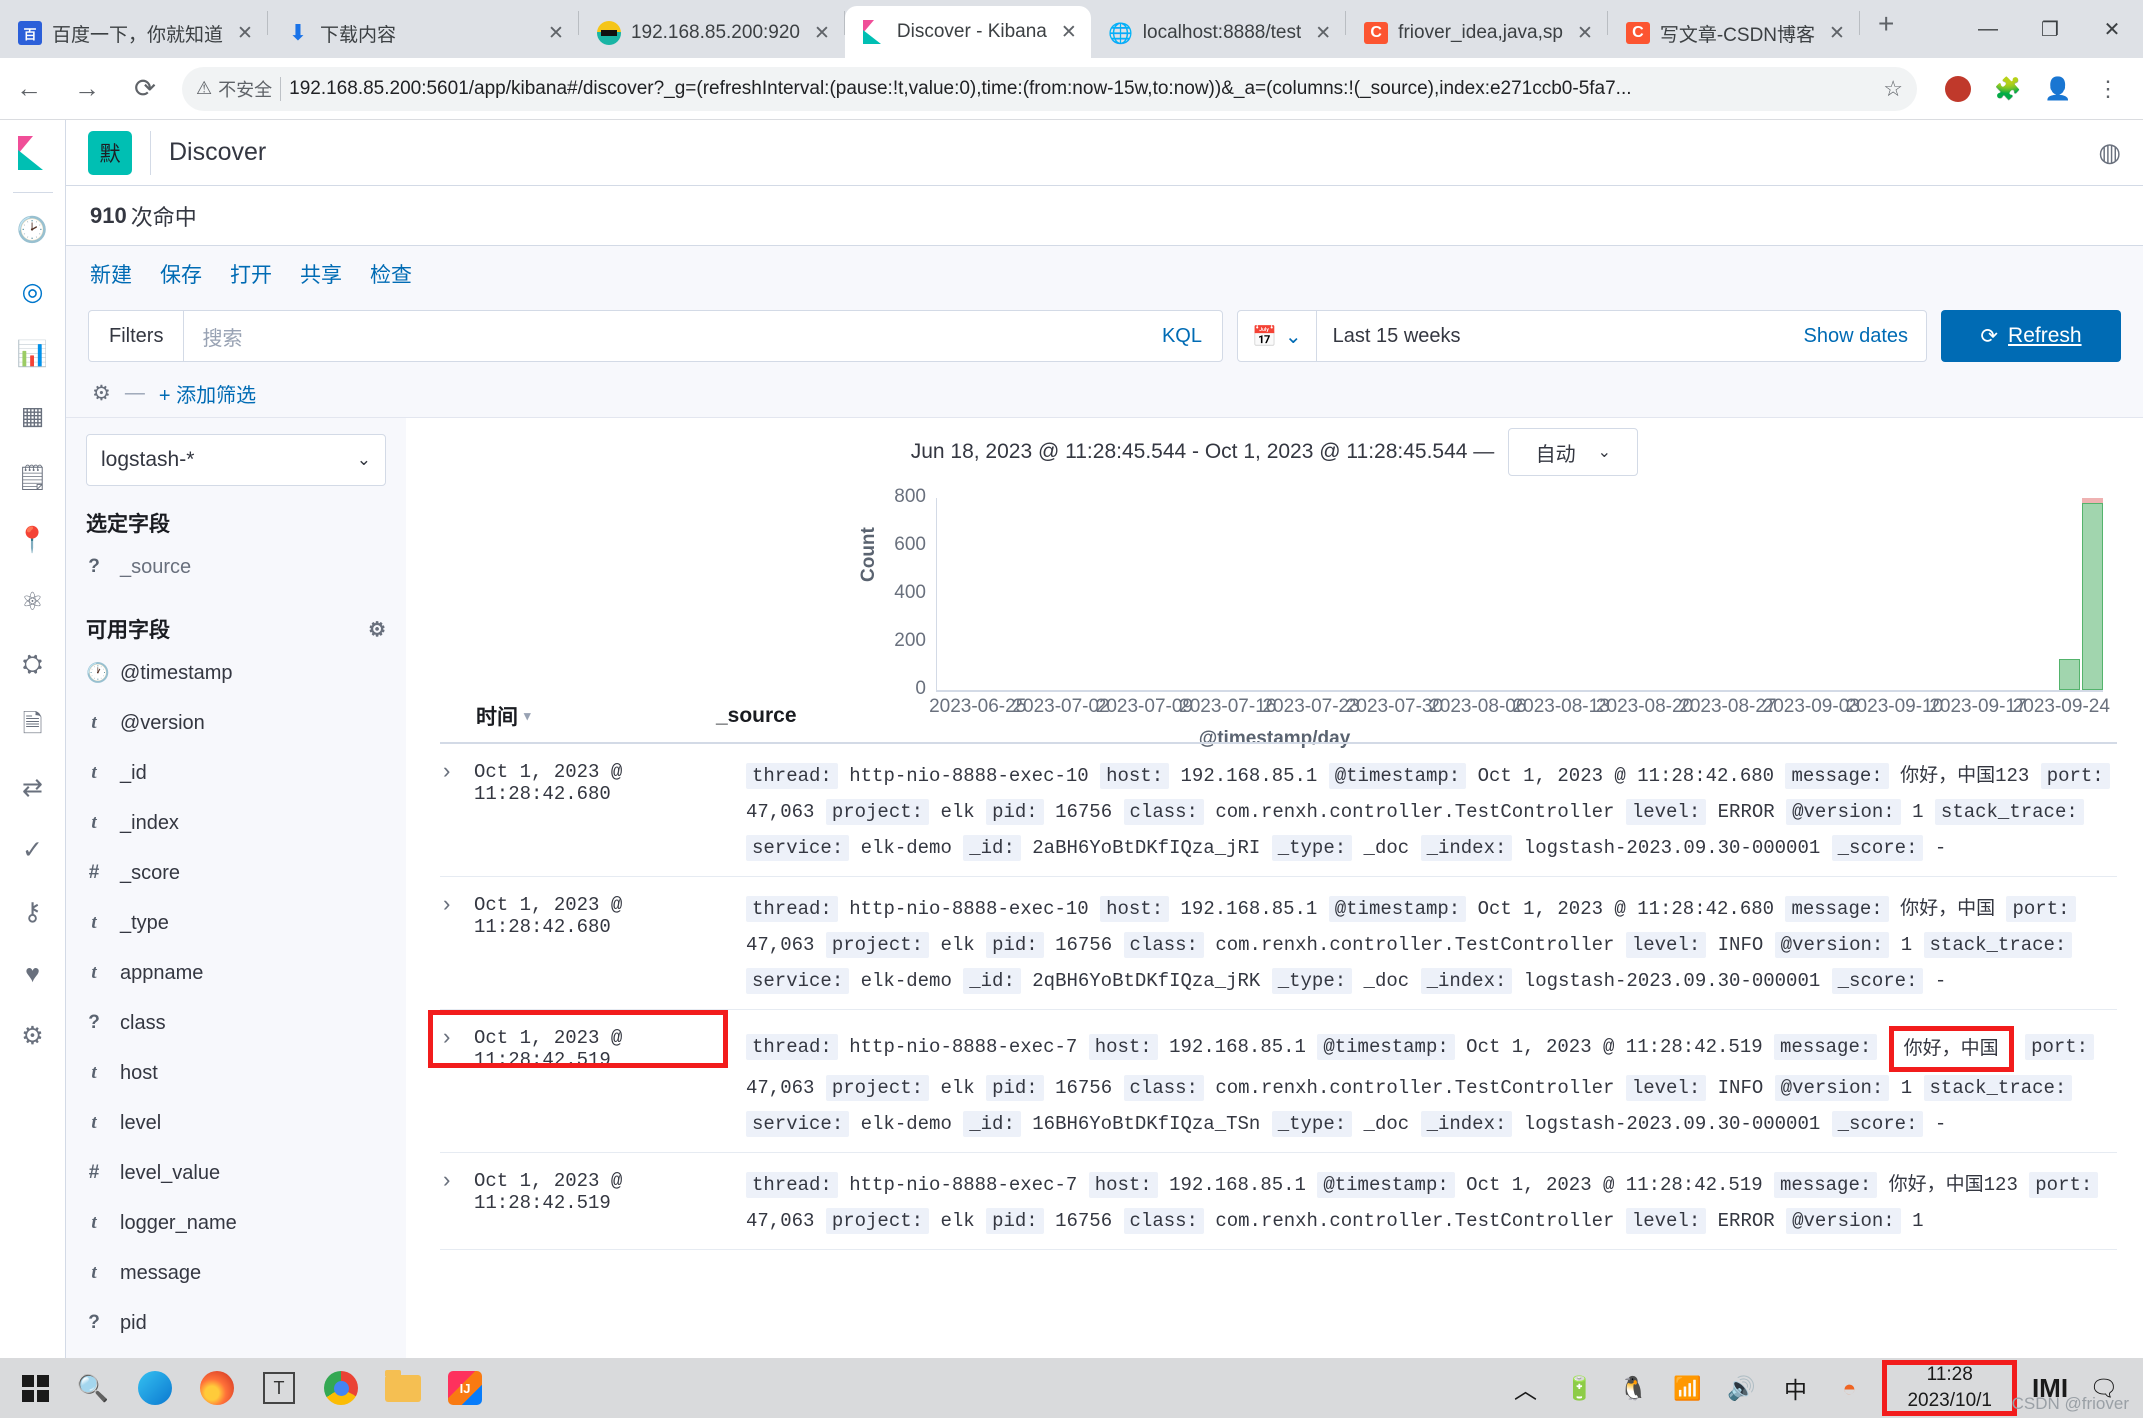 The width and height of the screenshot is (2143, 1418). What do you see at coordinates (236, 673) in the screenshot?
I see `field-item-timestamp: 🕐 @timestamp` at bounding box center [236, 673].